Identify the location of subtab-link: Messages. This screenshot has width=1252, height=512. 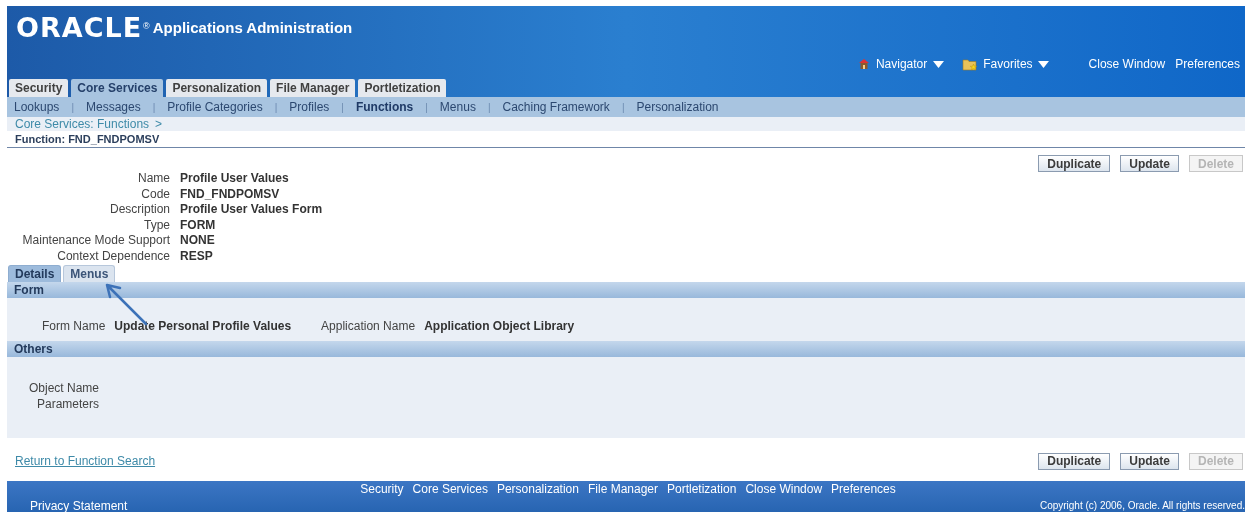
(113, 107).